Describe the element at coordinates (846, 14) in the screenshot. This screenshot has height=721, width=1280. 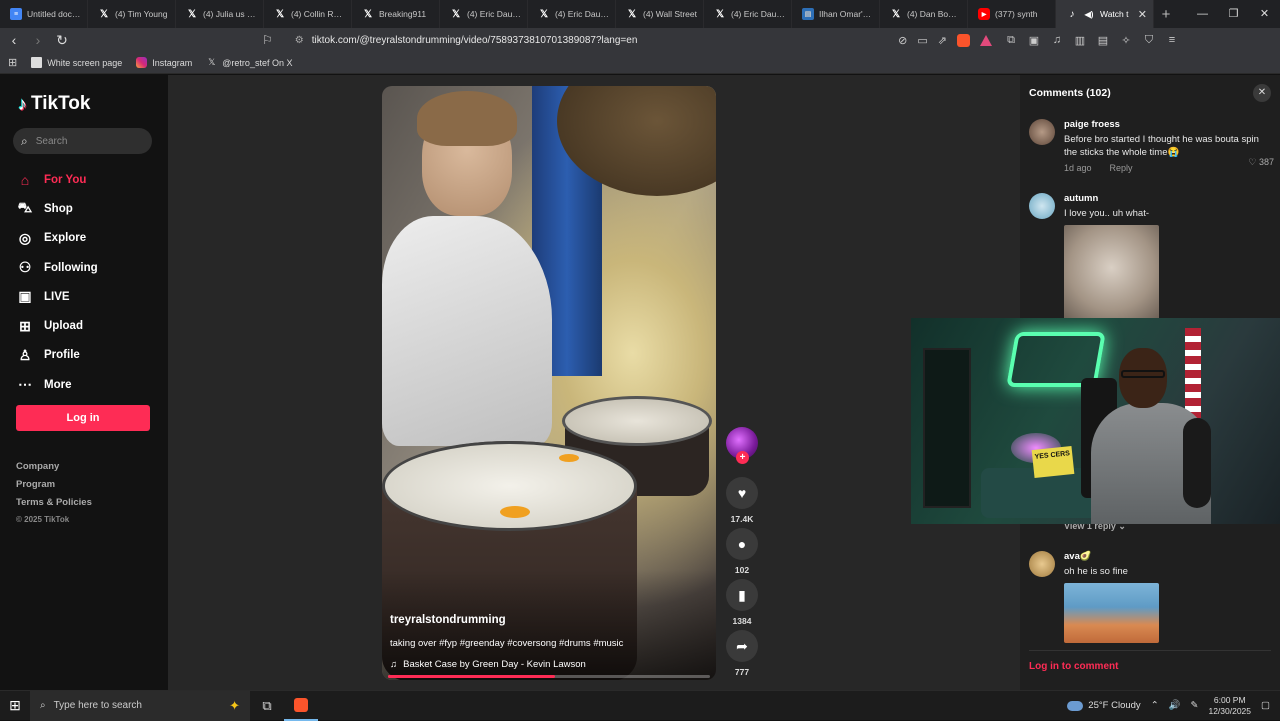
I see `tab-title: Ilhan Omar's h` at that location.